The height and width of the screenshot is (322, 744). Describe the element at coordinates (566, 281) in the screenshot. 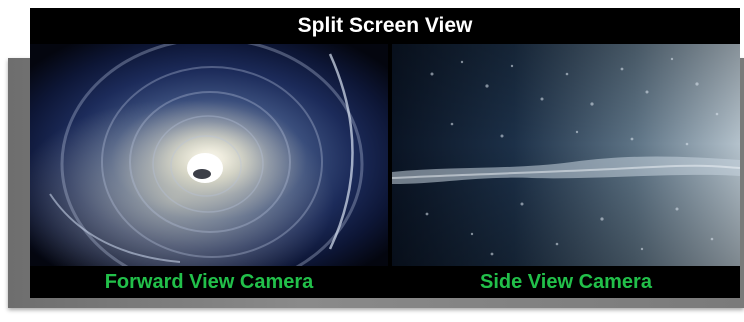

I see `side-camera-label: Side View Camera` at that location.